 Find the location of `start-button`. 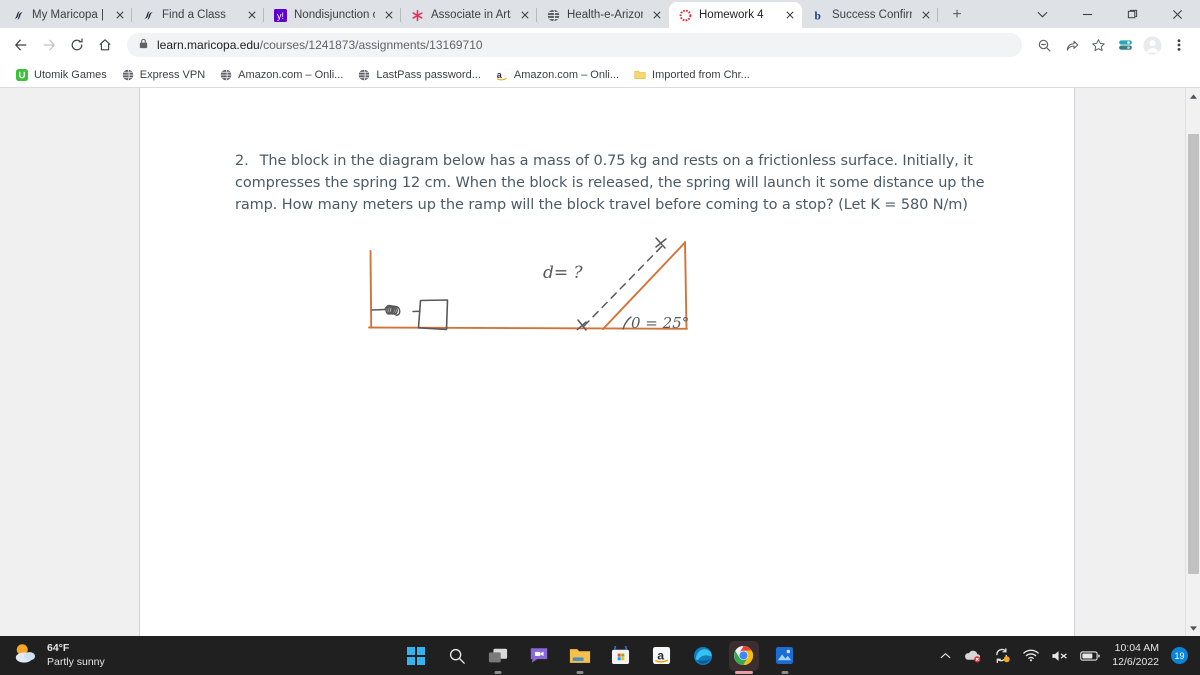

start-button is located at coordinates (416, 656).